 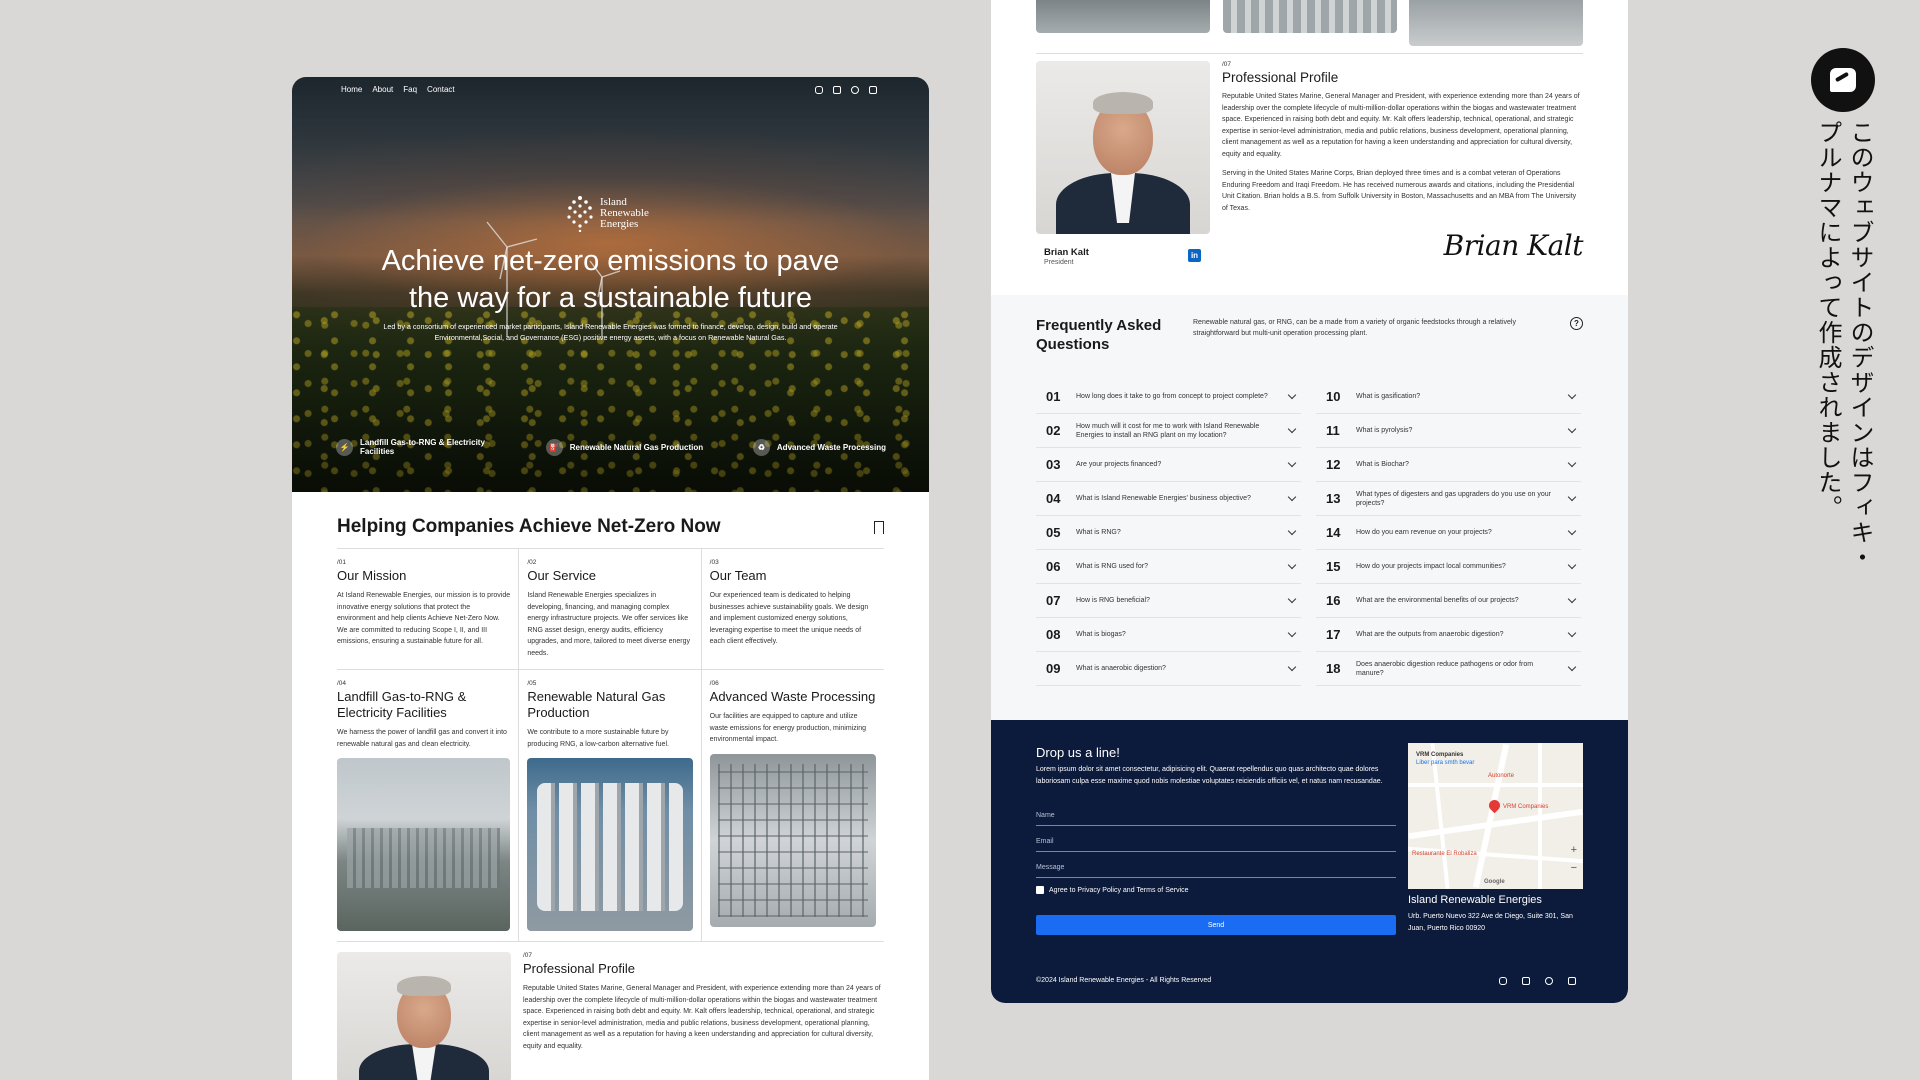 I want to click on zoom-in-button: +, so click(x=1574, y=850).